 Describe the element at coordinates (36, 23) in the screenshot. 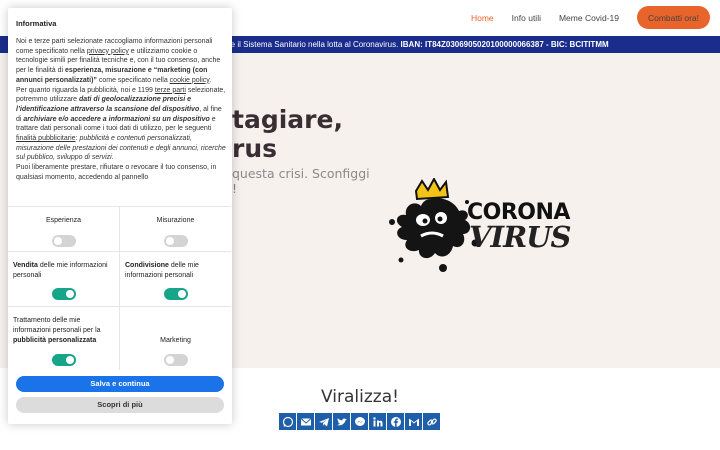

I see `cookie-dialog-title: Informativa` at that location.